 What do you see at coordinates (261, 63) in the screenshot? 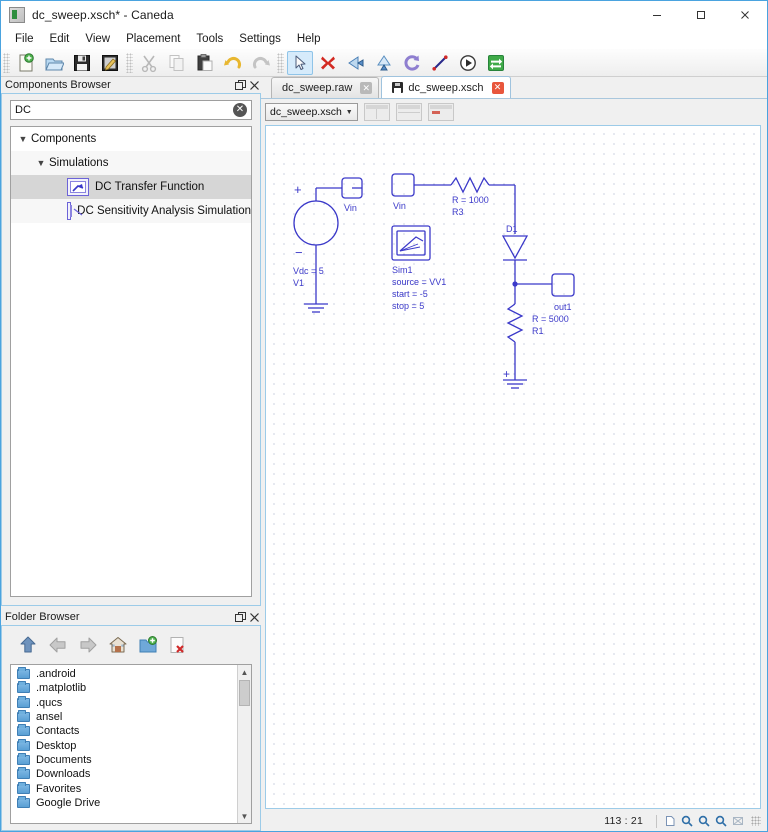
I see `redo-button` at bounding box center [261, 63].